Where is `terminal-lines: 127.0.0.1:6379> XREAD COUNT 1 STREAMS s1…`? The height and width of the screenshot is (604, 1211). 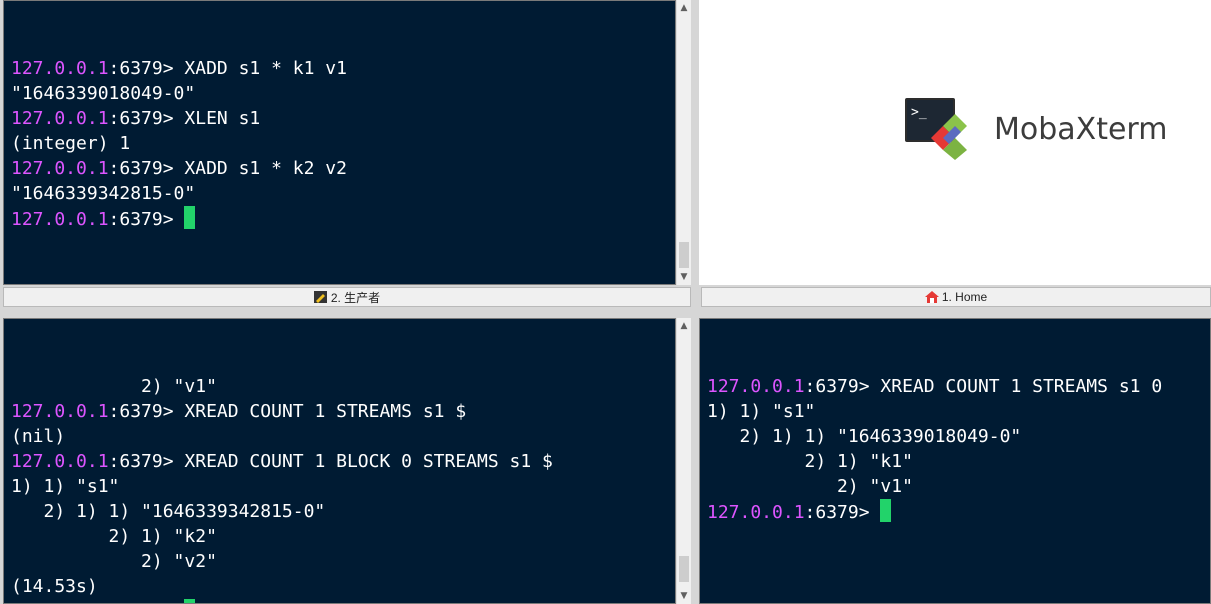 terminal-lines: 127.0.0.1:6379> XREAD COUNT 1 STREAMS s1… is located at coordinates (958, 449).